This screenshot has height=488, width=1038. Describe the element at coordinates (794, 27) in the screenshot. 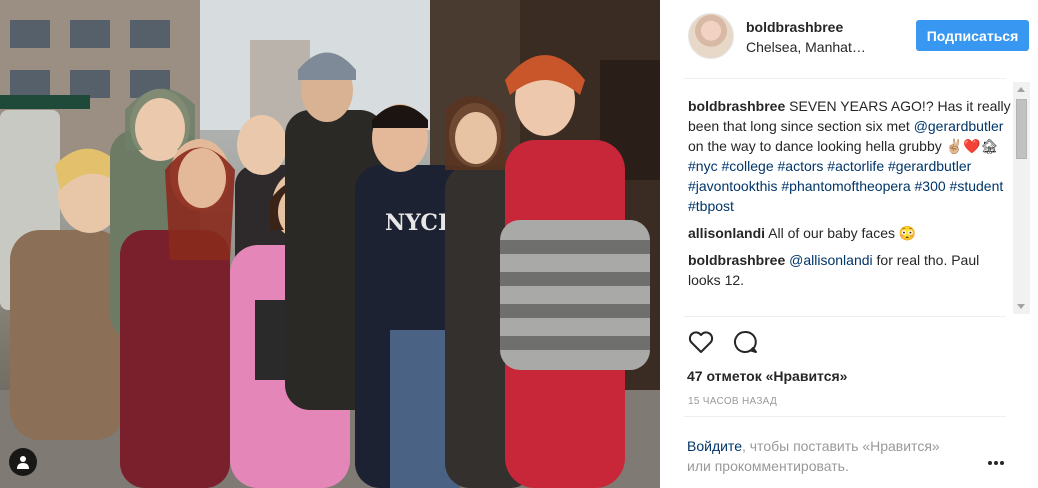

I see `author-username: boldbrashbree` at that location.